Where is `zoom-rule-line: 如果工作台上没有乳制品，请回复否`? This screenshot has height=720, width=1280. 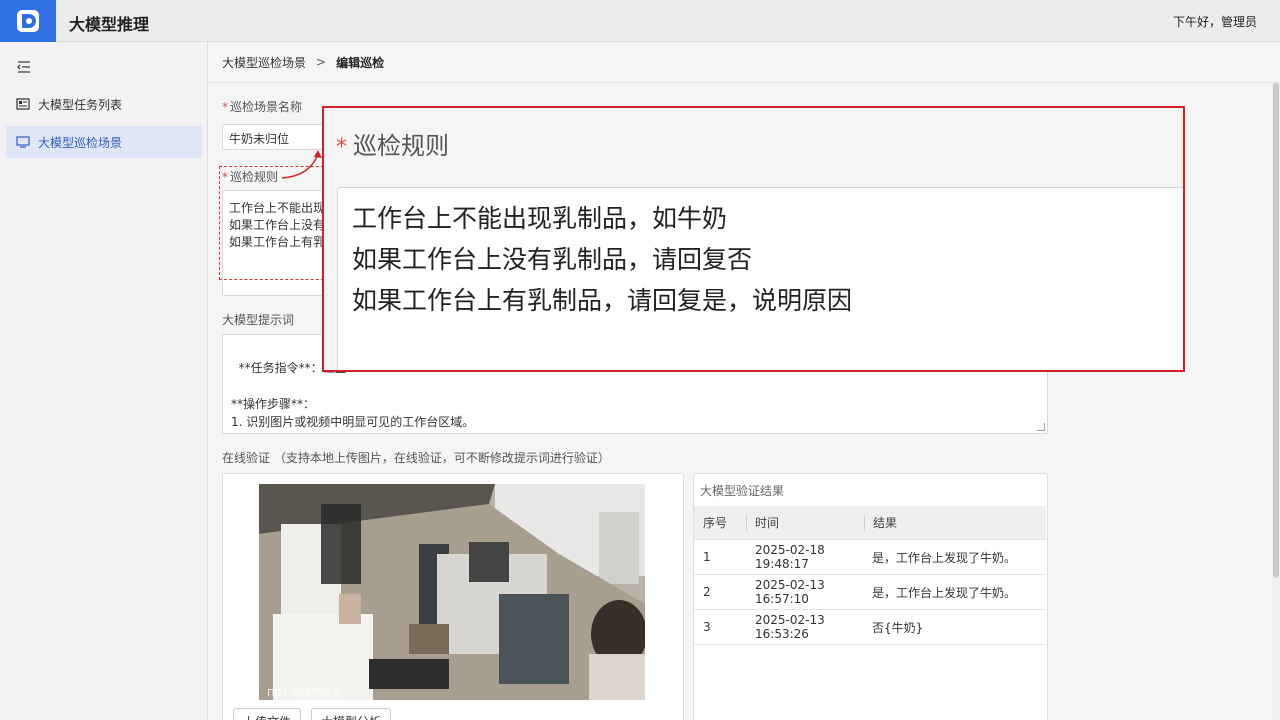 zoom-rule-line: 如果工作台上没有乳制品，请回复否 is located at coordinates (552, 259).